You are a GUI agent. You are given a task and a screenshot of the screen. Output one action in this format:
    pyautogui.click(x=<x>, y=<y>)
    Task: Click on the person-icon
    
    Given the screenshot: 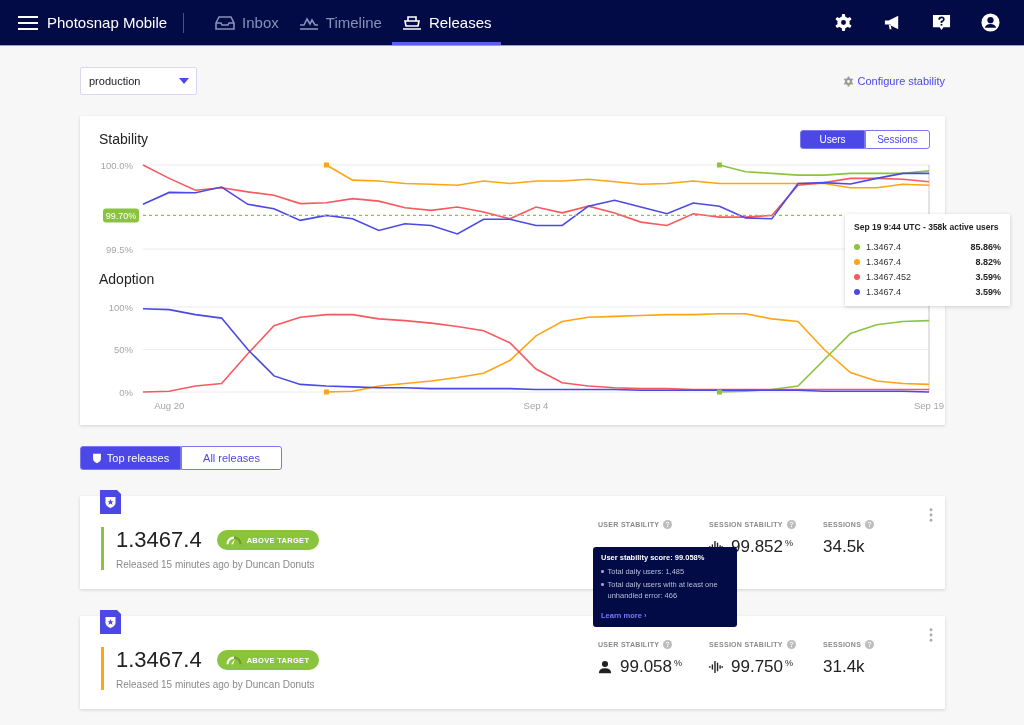 What is the action you would take?
    pyautogui.click(x=605, y=666)
    